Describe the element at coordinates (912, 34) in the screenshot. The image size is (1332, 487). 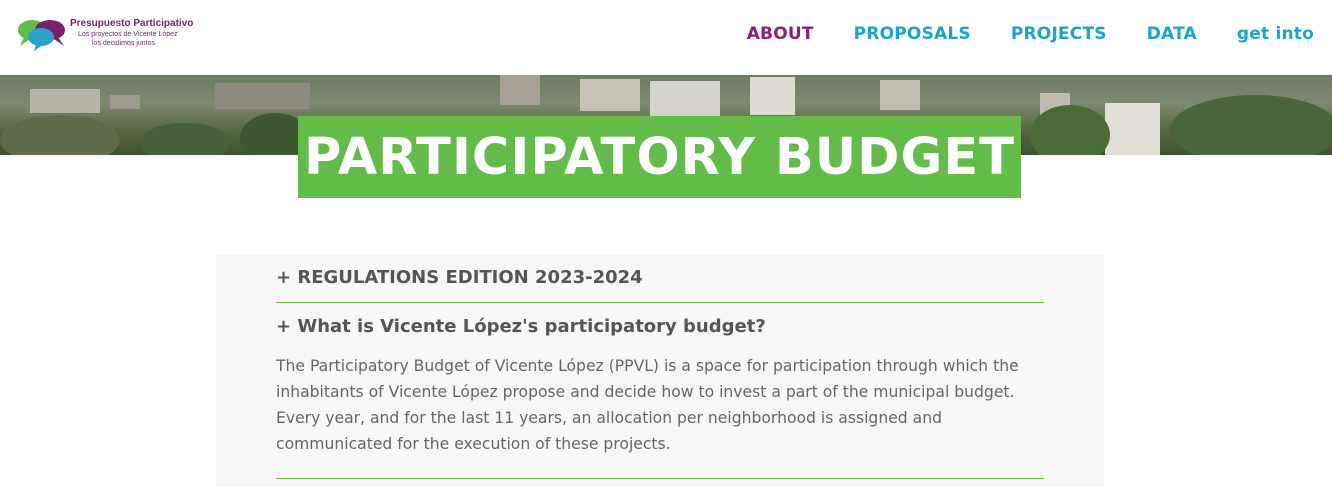
I see `nav-item-proposals: PROPOSALS` at that location.